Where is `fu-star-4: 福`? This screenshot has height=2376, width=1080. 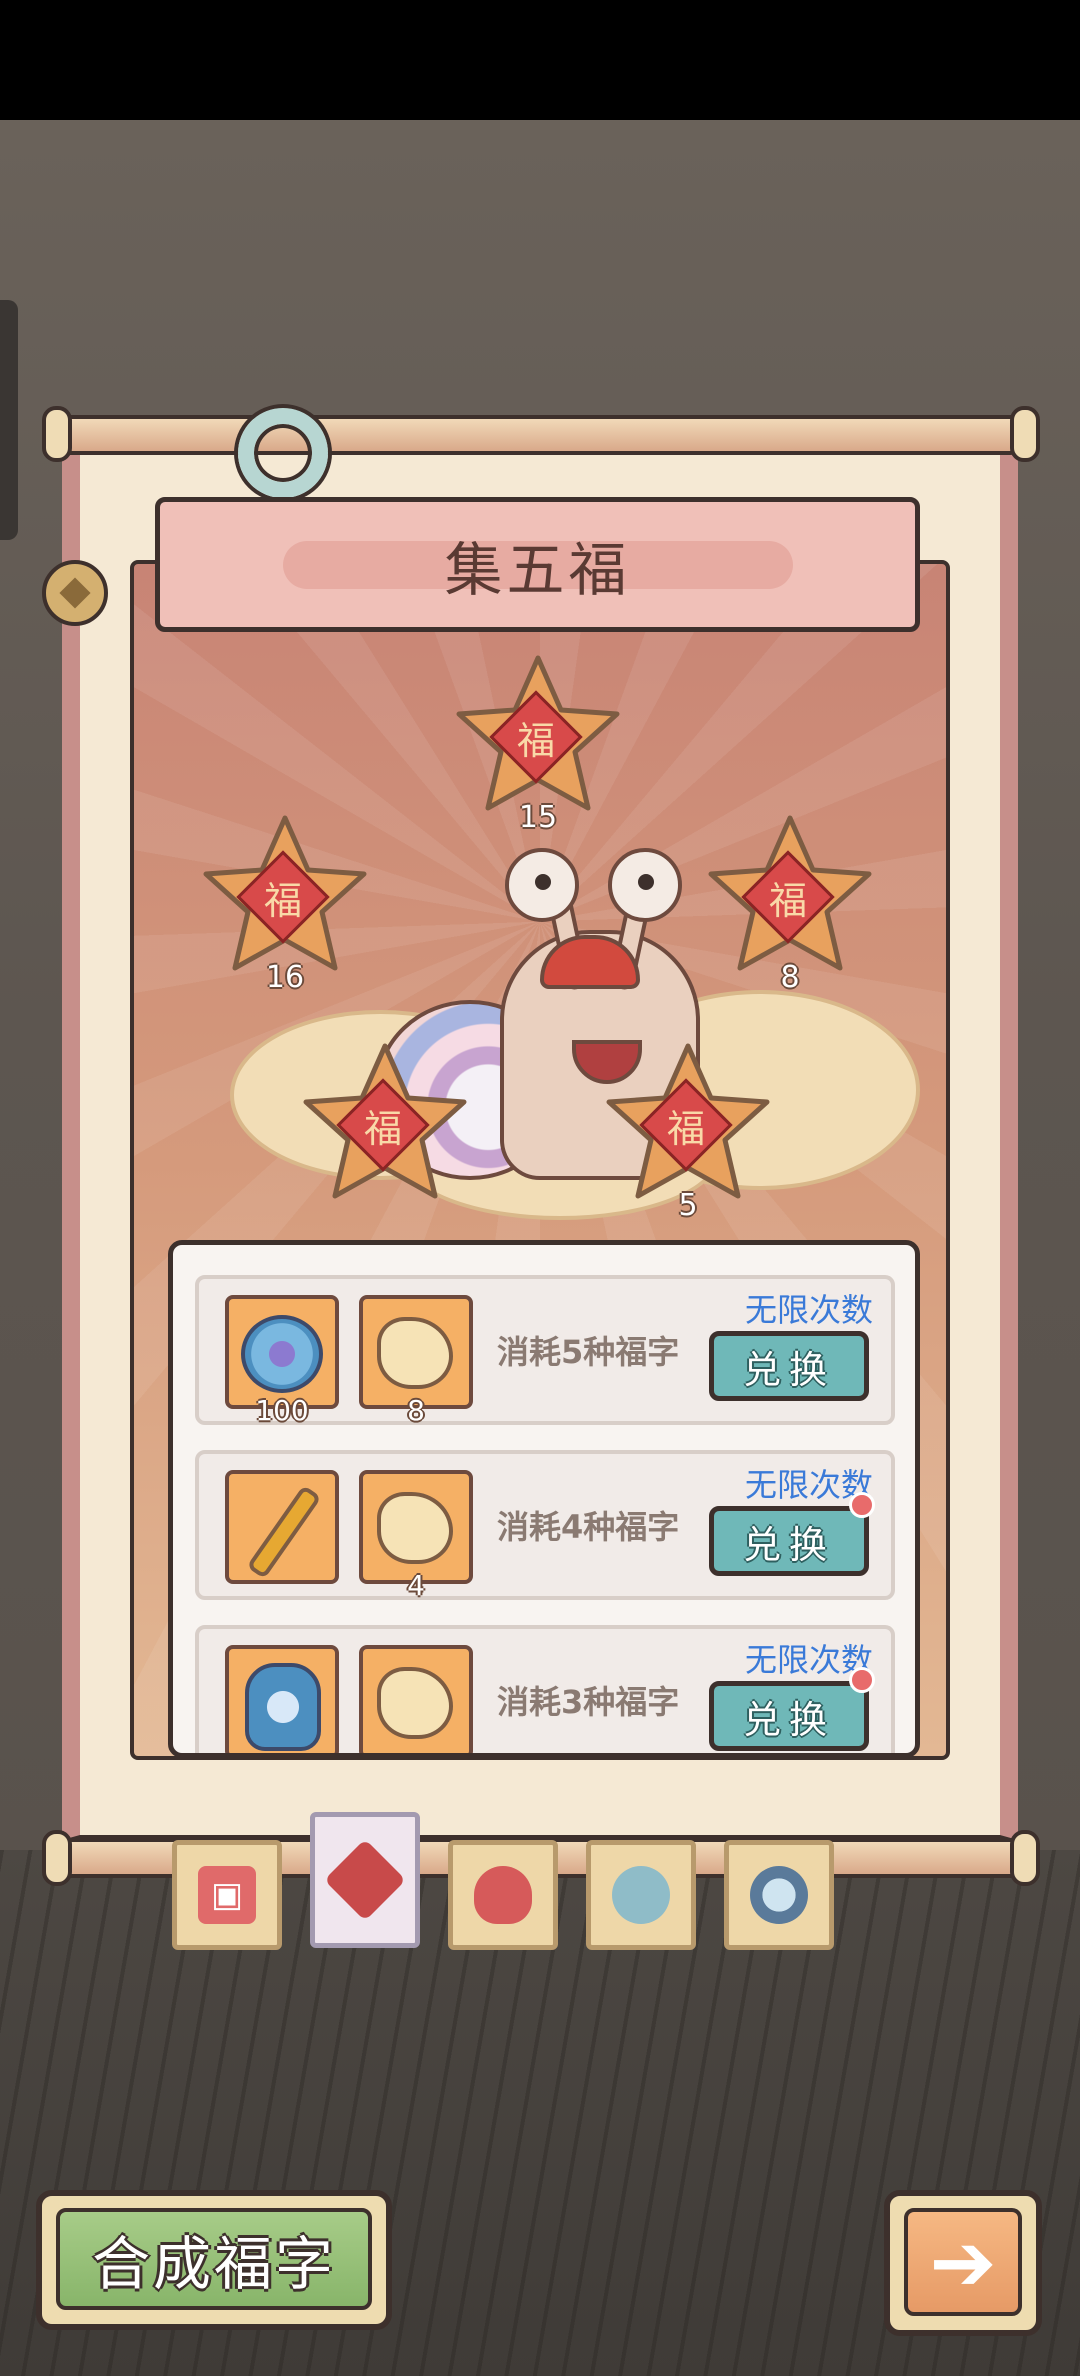
fu-star-4: 福 is located at coordinates (385, 1127).